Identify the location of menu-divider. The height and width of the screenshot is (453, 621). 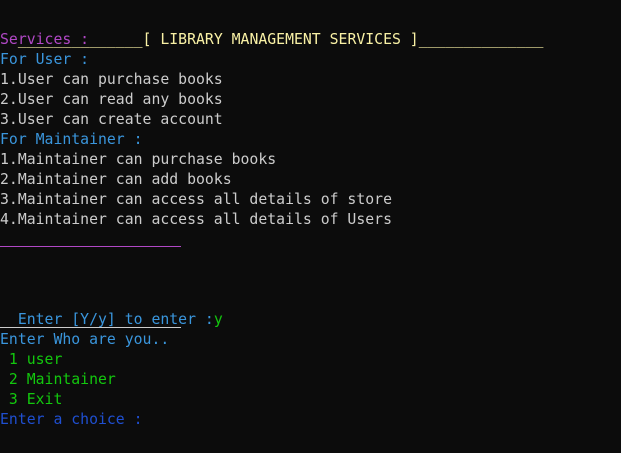
(90, 327).